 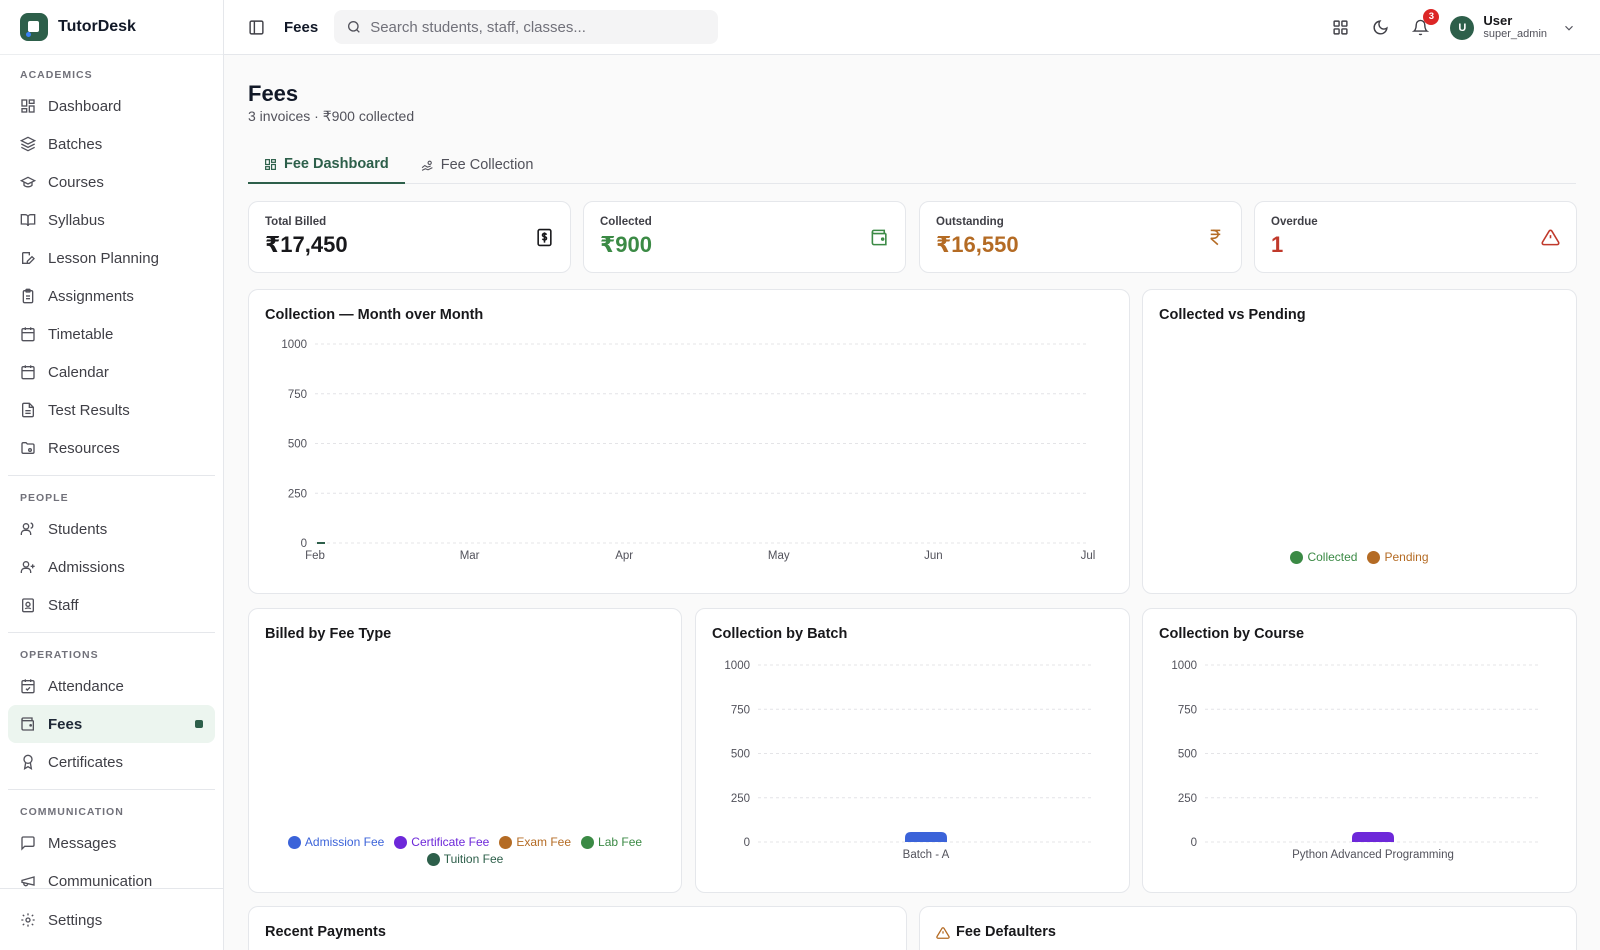 What do you see at coordinates (1380, 28) in the screenshot?
I see `moon-icon` at bounding box center [1380, 28].